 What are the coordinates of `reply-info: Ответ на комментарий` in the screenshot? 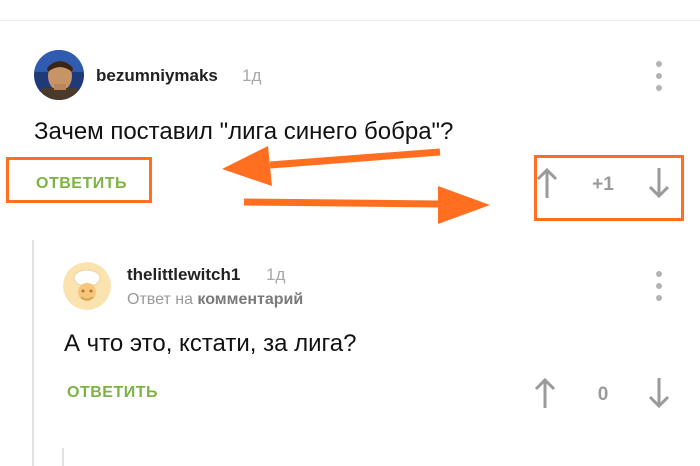 It's located at (215, 300).